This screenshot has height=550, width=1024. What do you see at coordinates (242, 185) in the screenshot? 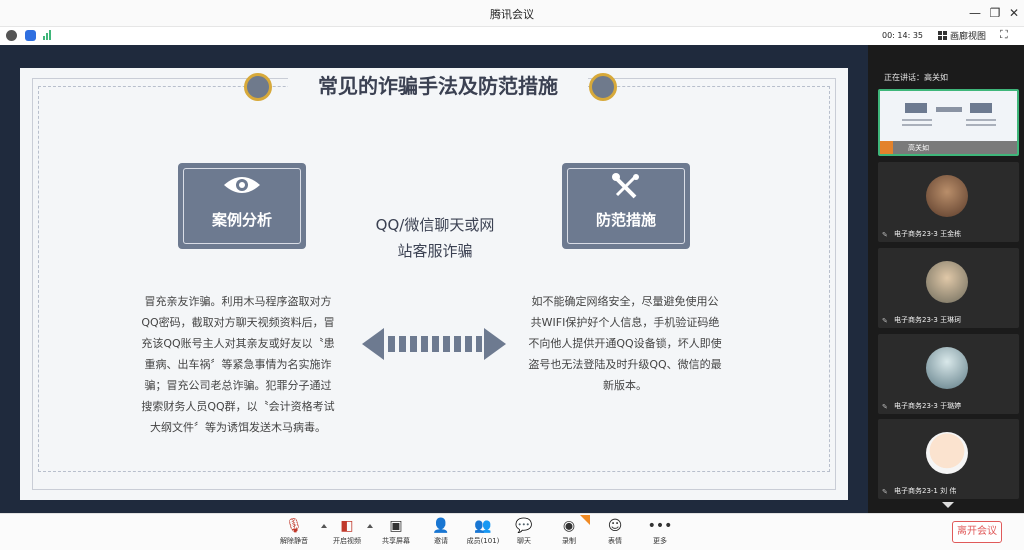
I see `eye-icon` at bounding box center [242, 185].